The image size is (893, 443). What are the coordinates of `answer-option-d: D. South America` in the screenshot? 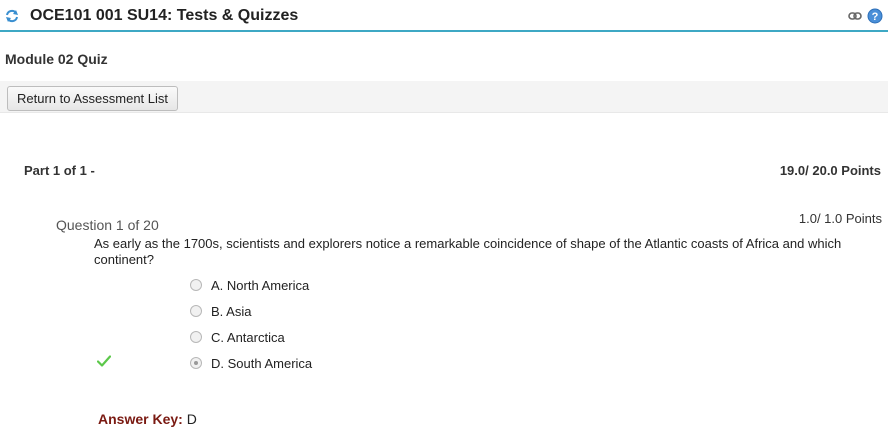 It's located at (251, 363).